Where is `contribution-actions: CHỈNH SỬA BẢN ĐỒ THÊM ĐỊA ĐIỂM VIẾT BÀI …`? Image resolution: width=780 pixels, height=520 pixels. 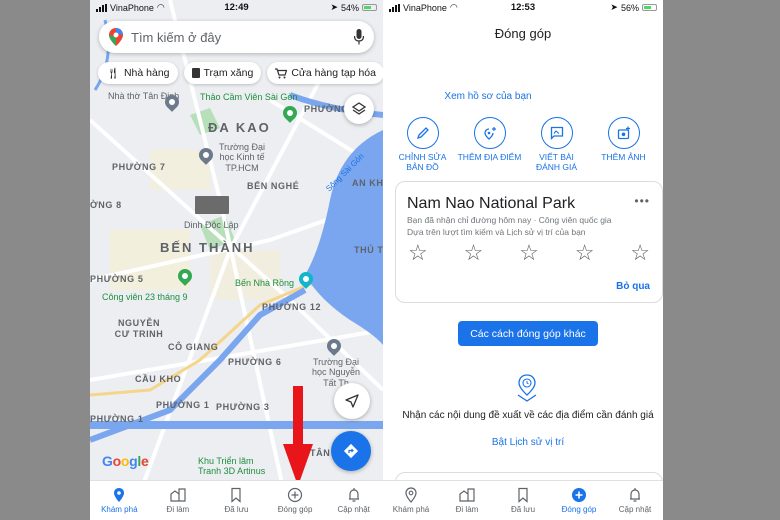 contribution-actions: CHỈNH SỬA BẢN ĐỒ THÊM ĐỊA ĐIỂM VIẾT BÀI … is located at coordinates (526, 145).